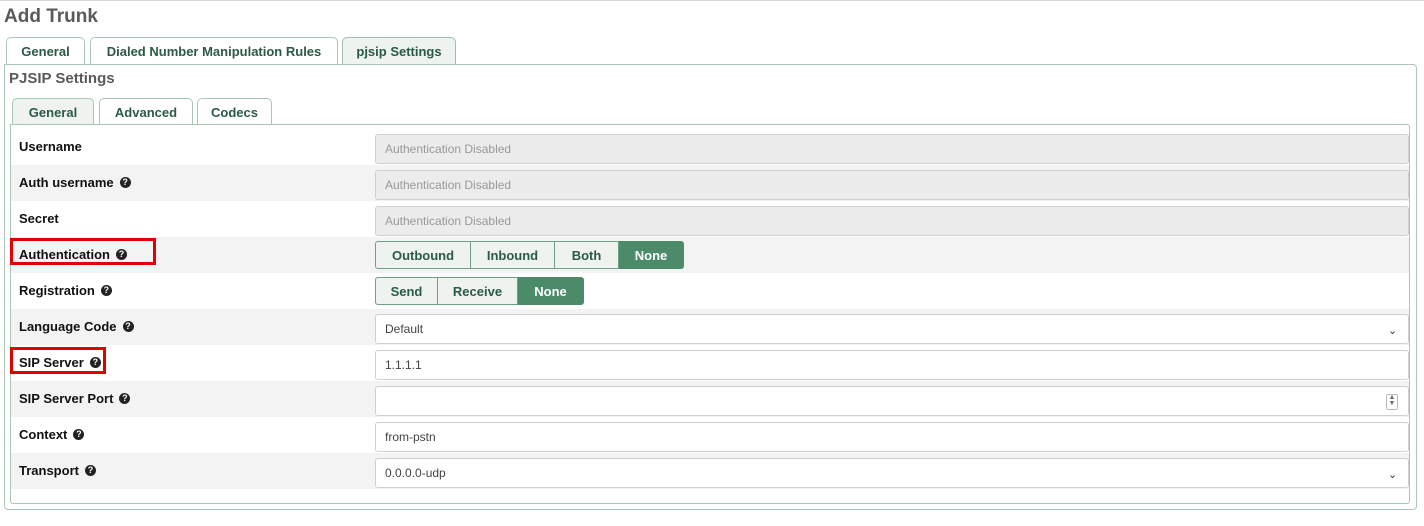 Image resolution: width=1424 pixels, height=526 pixels. Describe the element at coordinates (892, 365) in the screenshot. I see `sip-server-input: 1.1.1.1` at that location.